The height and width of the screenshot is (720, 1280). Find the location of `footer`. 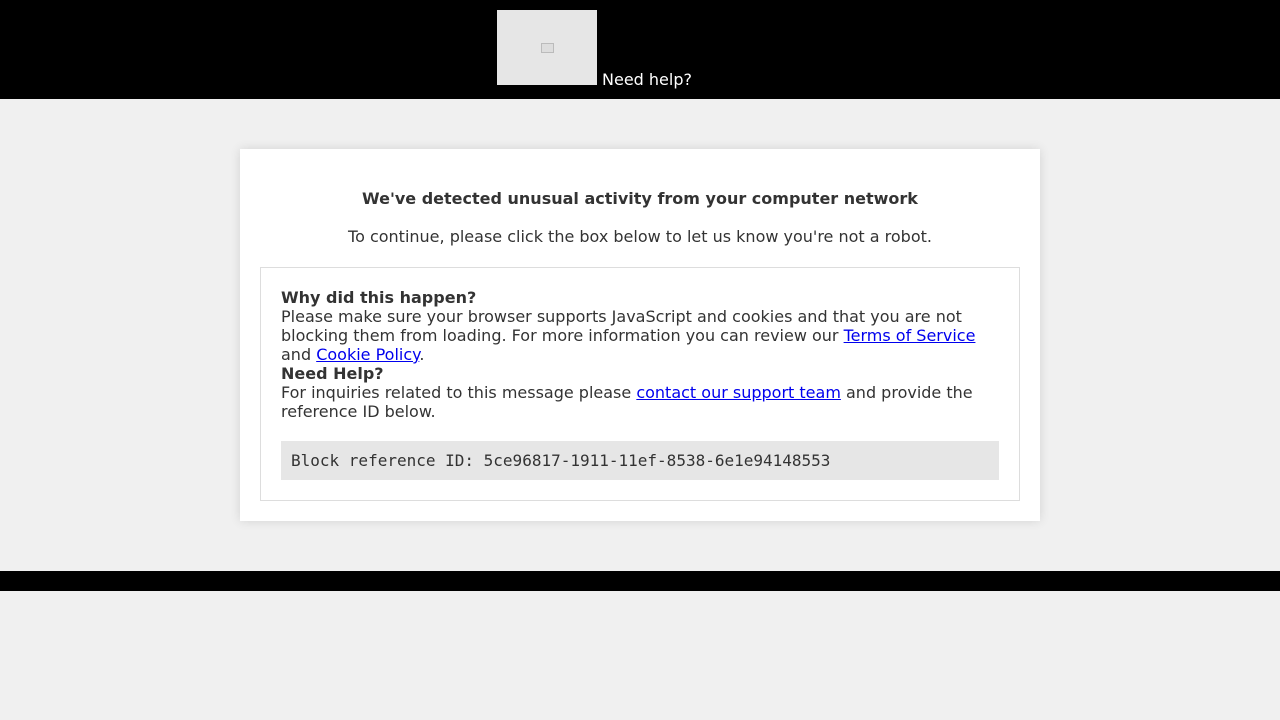

footer is located at coordinates (640, 581).